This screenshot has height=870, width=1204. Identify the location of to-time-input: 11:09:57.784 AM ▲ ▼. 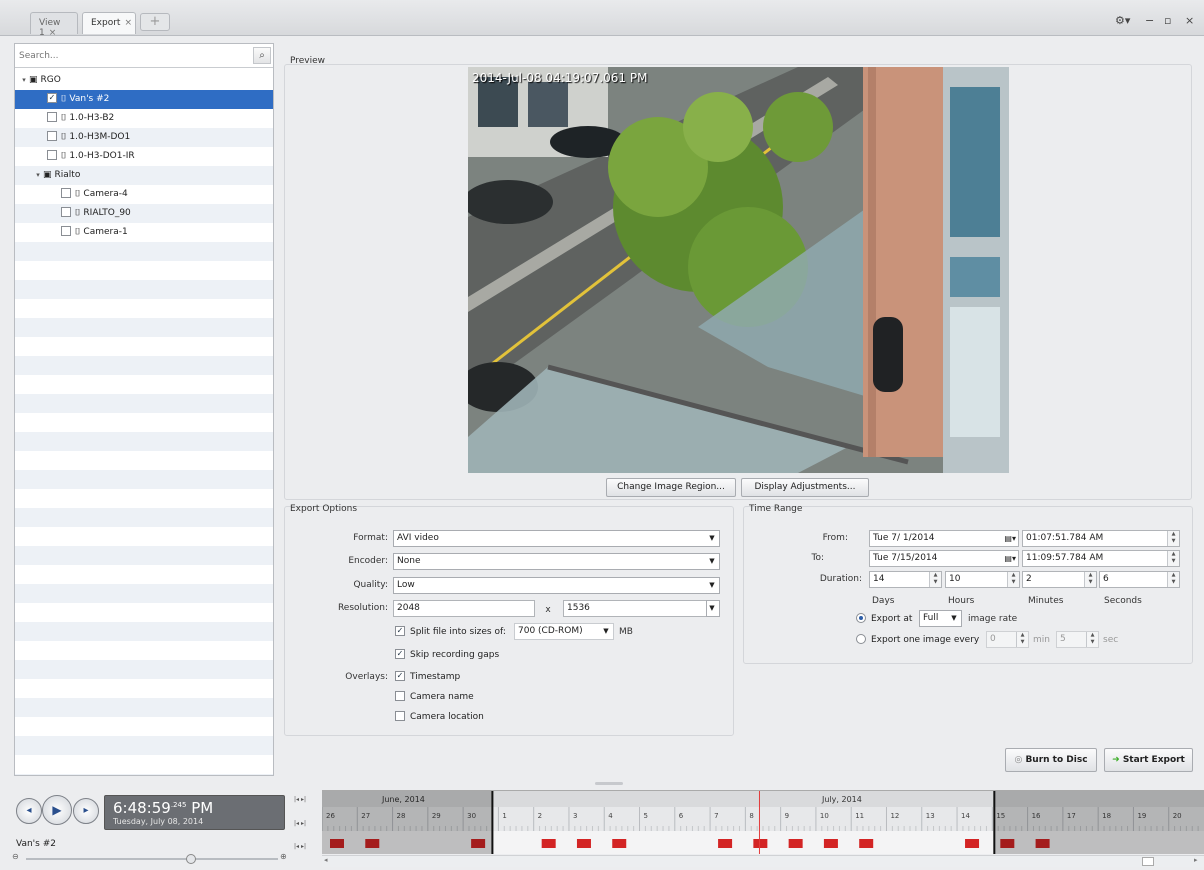
(1101, 558).